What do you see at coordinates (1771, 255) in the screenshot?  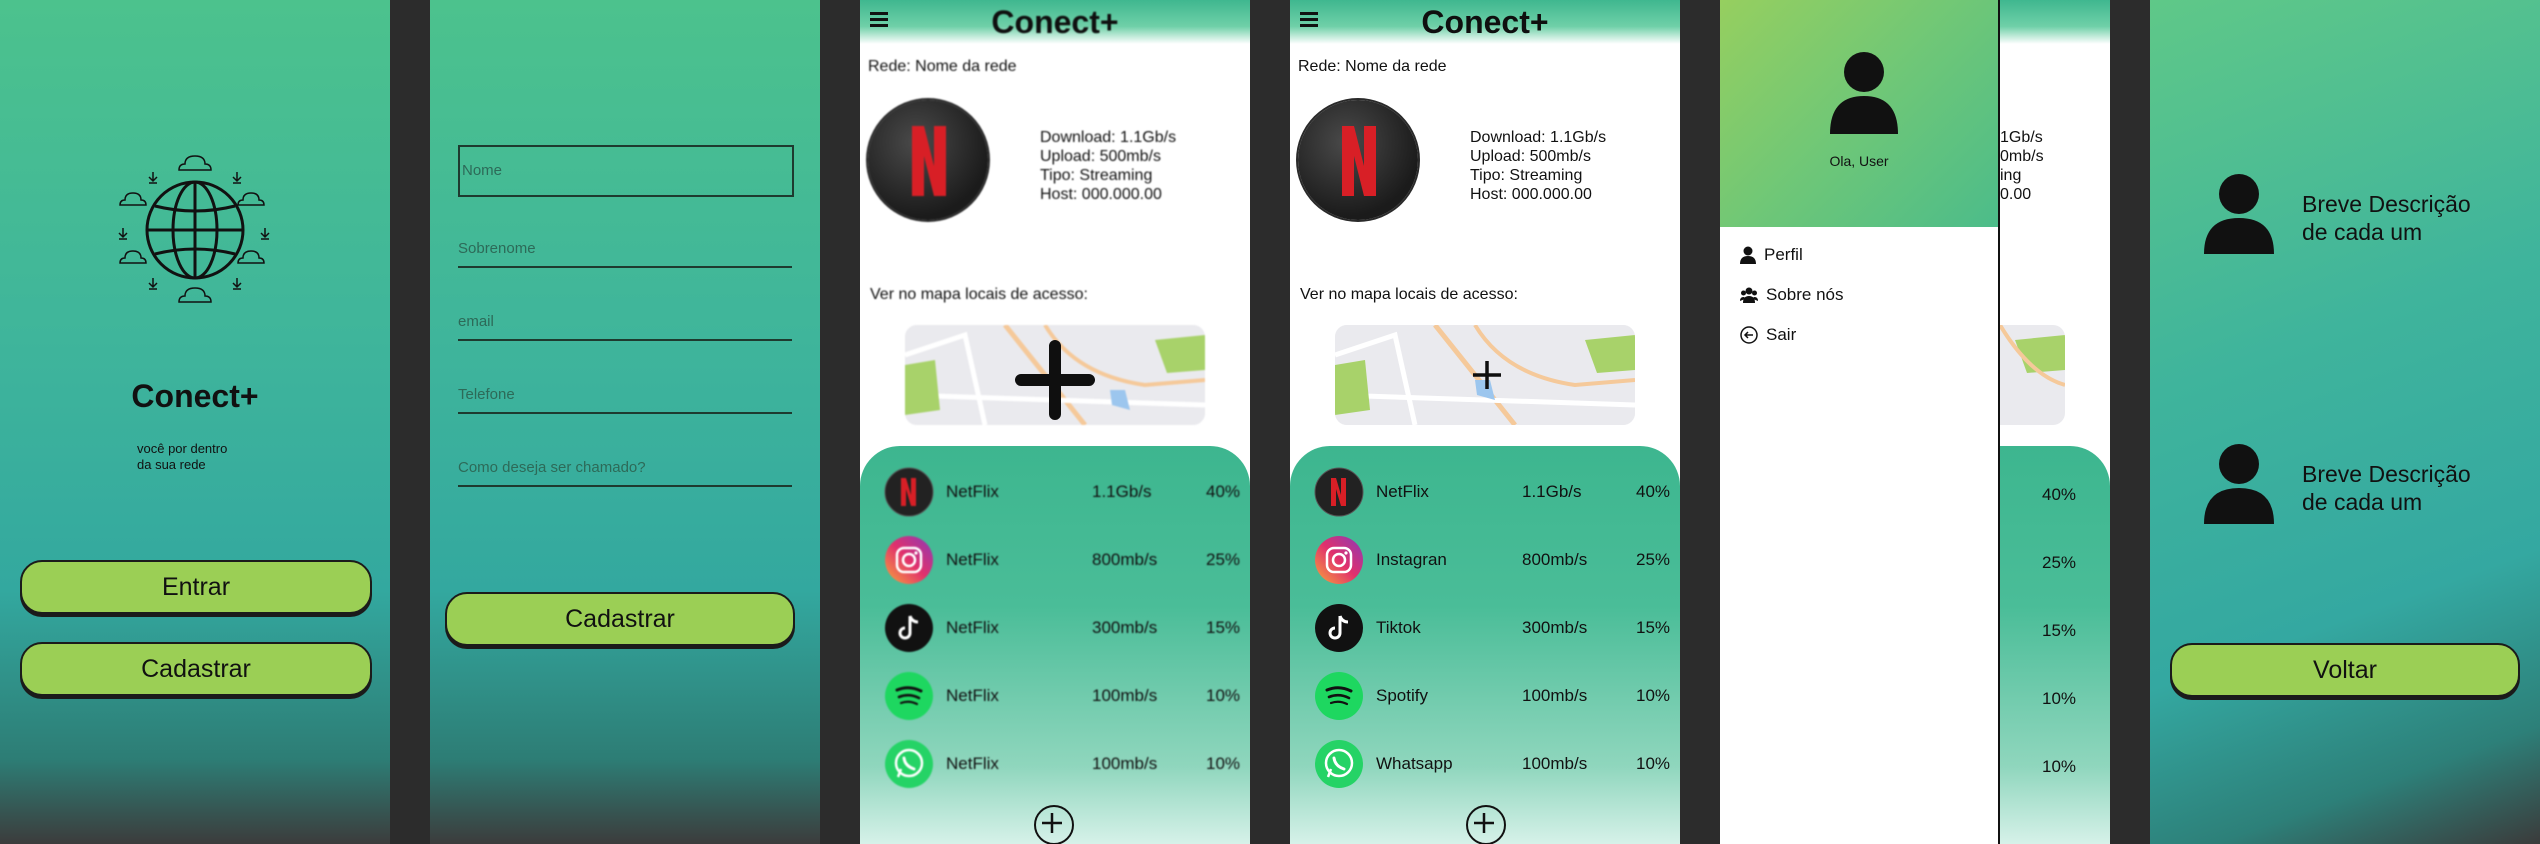 I see `menu-item-profile: Perfil` at bounding box center [1771, 255].